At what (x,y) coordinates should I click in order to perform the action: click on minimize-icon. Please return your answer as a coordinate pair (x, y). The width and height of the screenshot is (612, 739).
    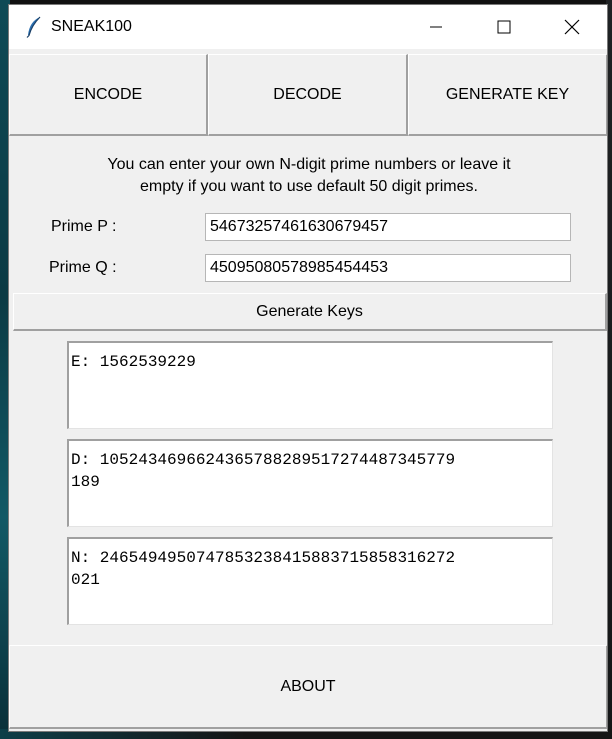
    Looking at the image, I should click on (436, 27).